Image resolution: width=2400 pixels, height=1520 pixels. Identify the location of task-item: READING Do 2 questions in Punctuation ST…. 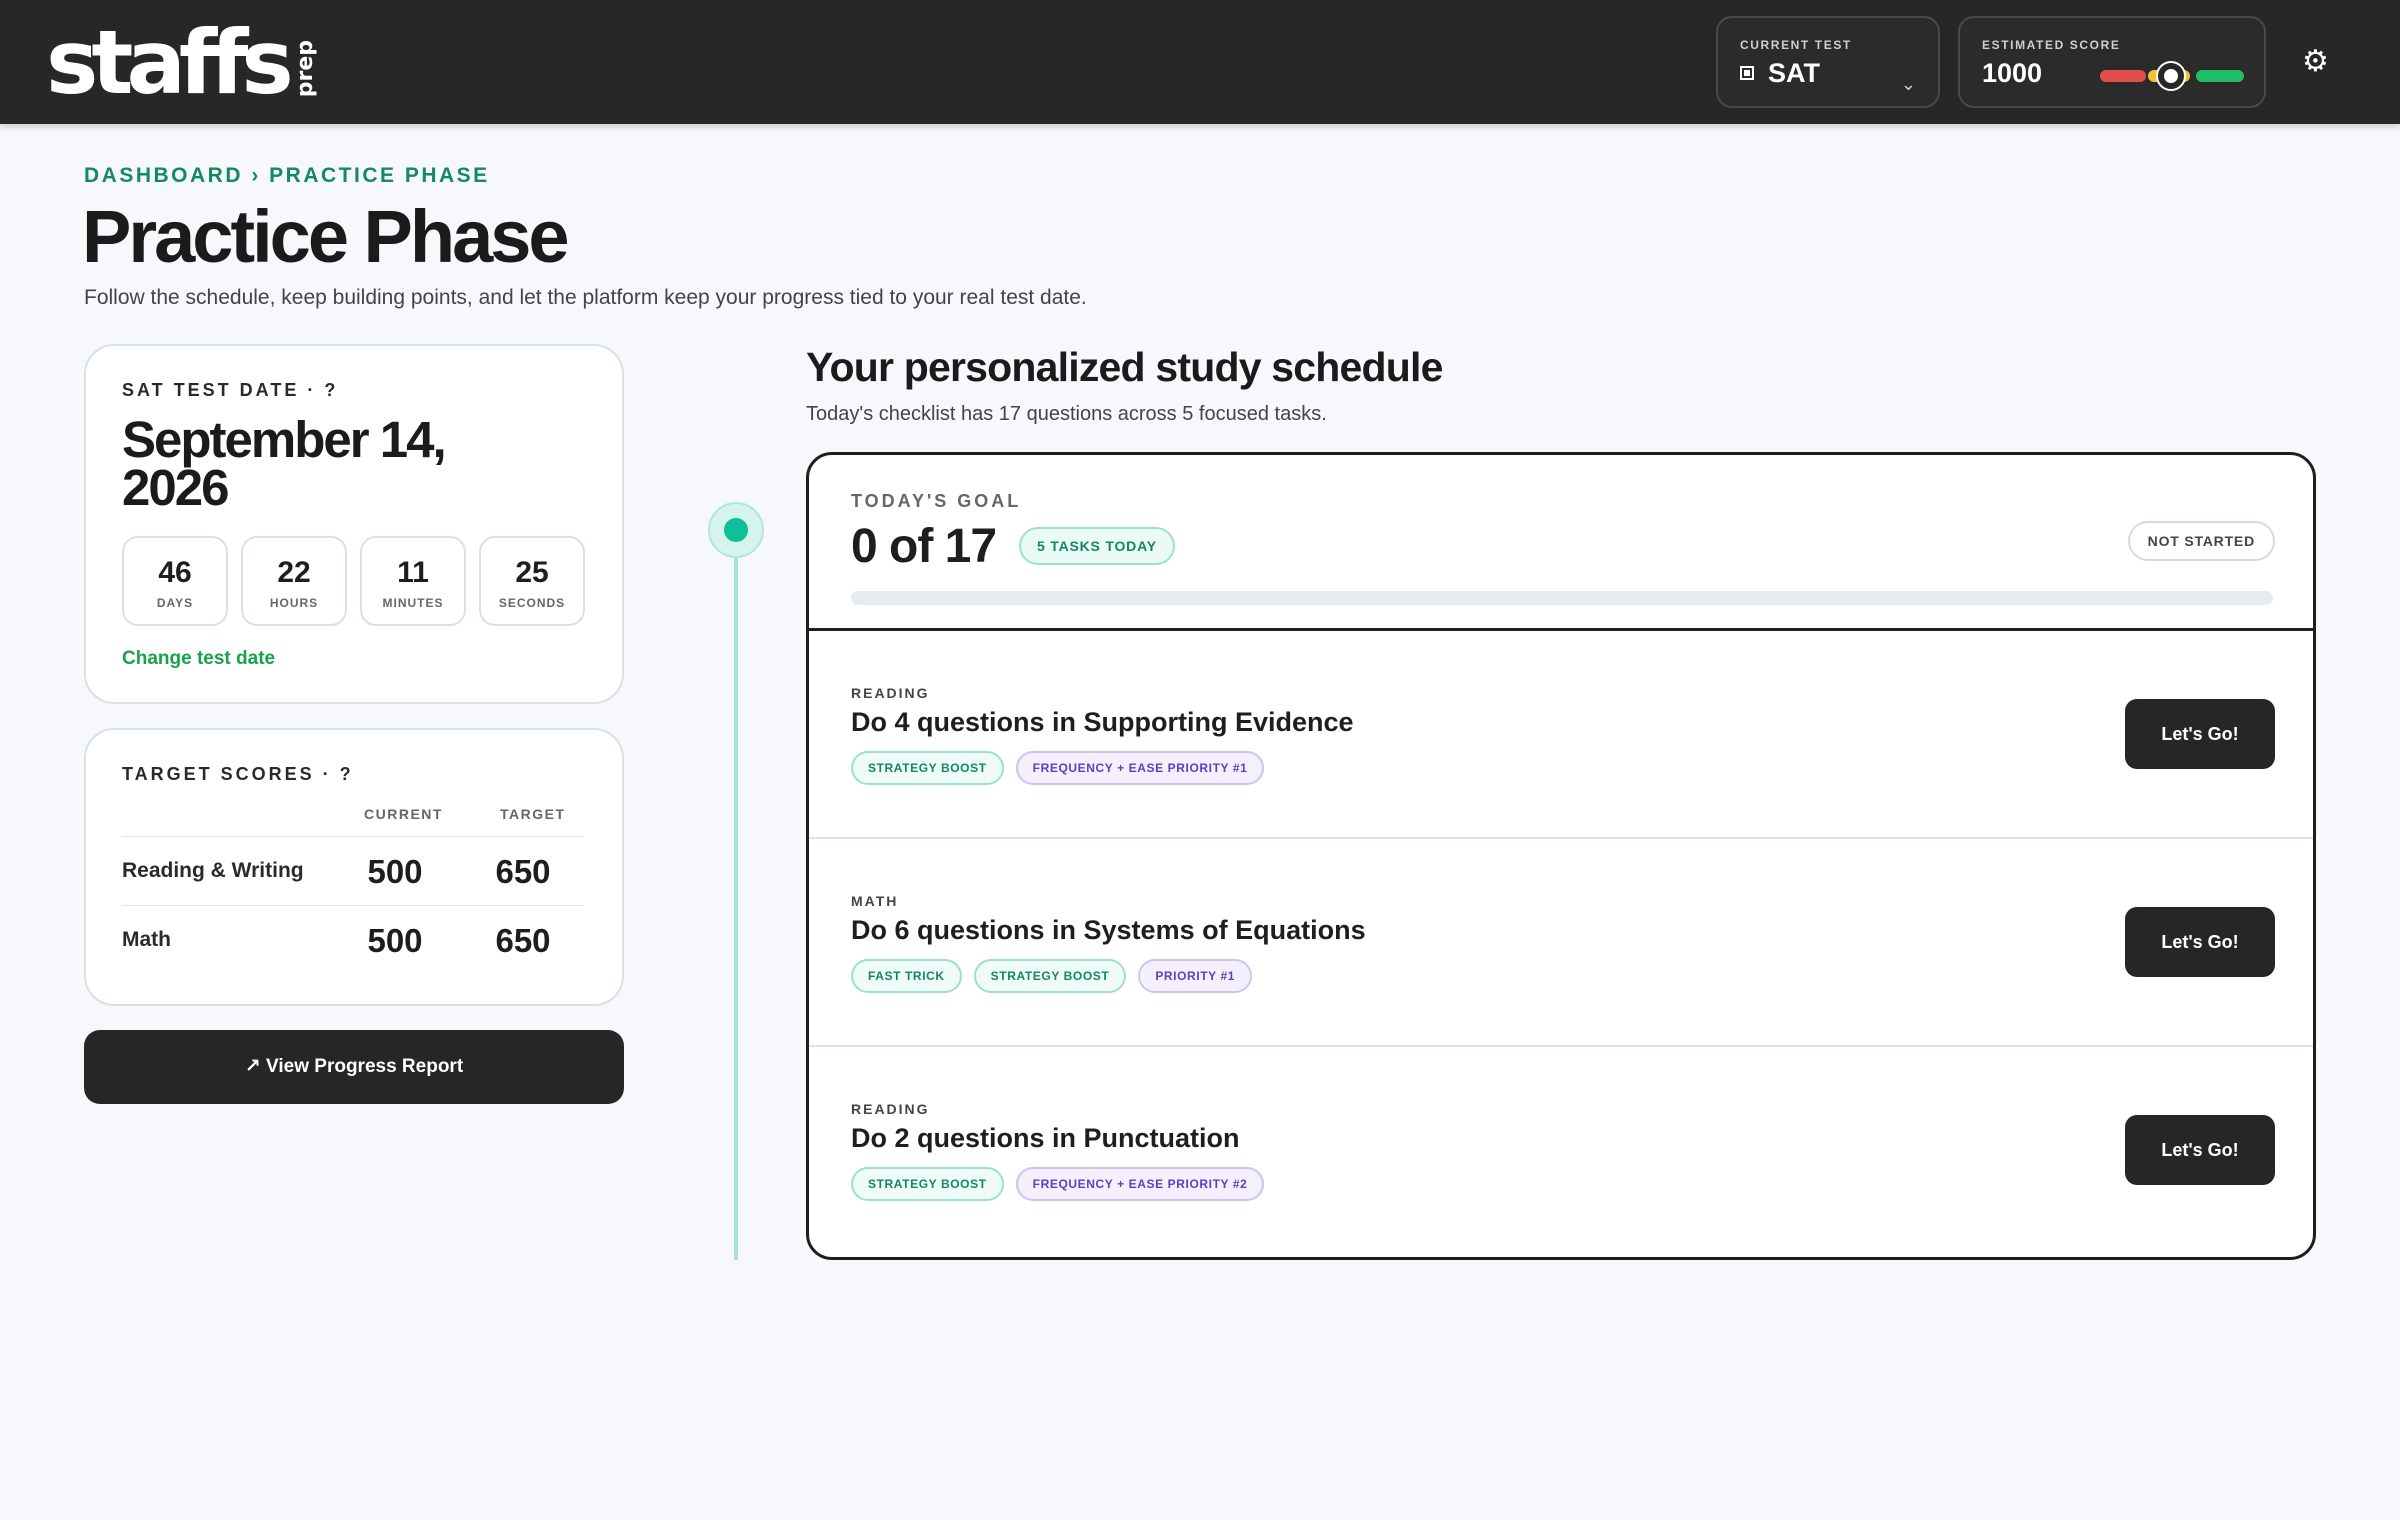
(1561, 1151).